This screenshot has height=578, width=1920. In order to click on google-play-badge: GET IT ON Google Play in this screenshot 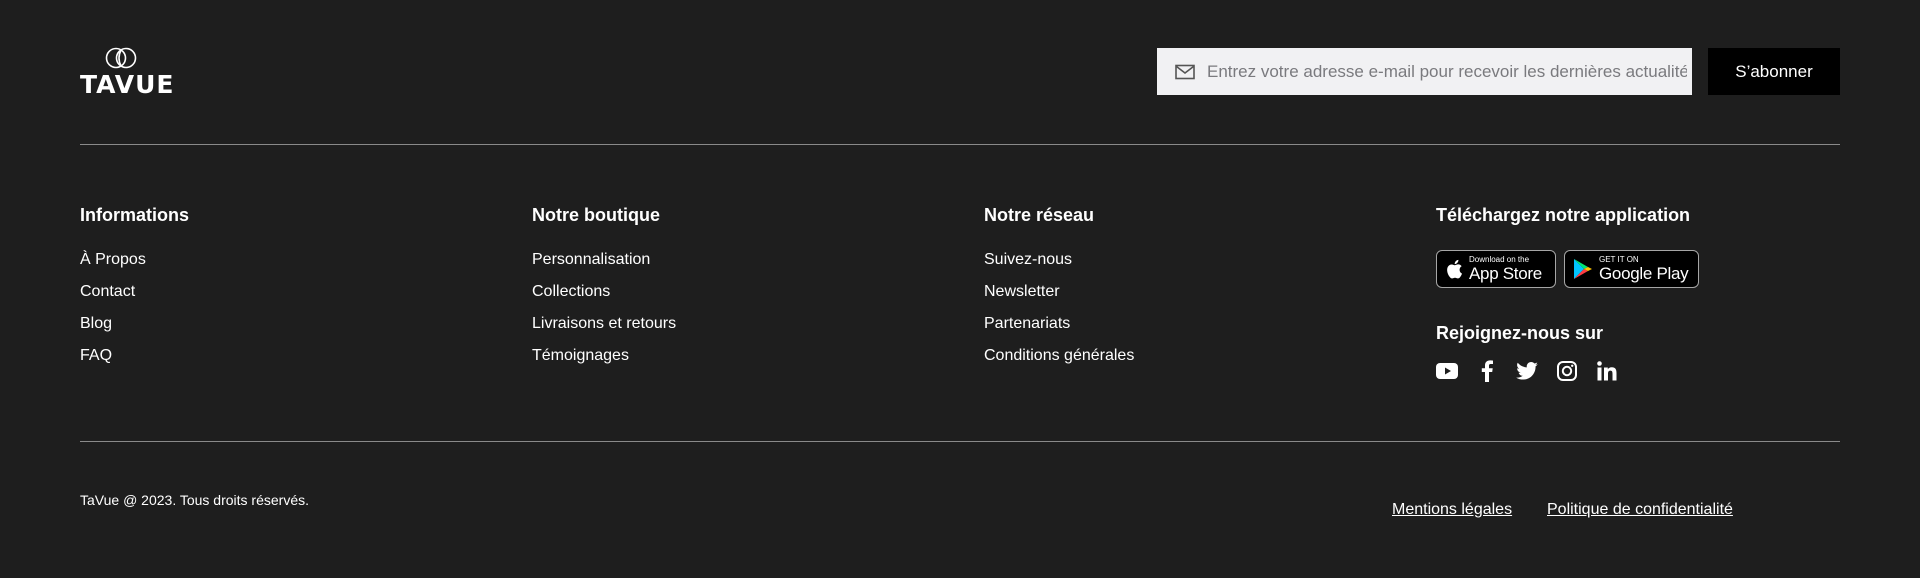, I will do `click(1631, 269)`.